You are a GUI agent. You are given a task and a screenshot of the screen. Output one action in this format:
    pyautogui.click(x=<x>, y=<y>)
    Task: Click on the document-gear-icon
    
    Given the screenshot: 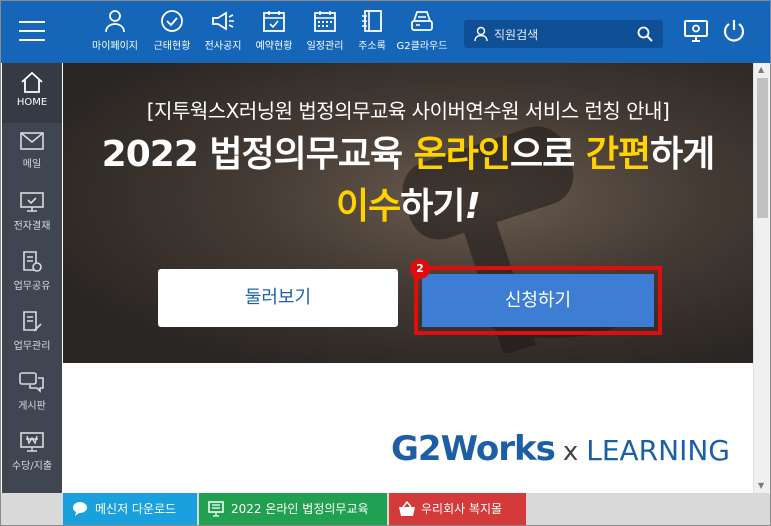 What is the action you would take?
    pyautogui.click(x=32, y=261)
    